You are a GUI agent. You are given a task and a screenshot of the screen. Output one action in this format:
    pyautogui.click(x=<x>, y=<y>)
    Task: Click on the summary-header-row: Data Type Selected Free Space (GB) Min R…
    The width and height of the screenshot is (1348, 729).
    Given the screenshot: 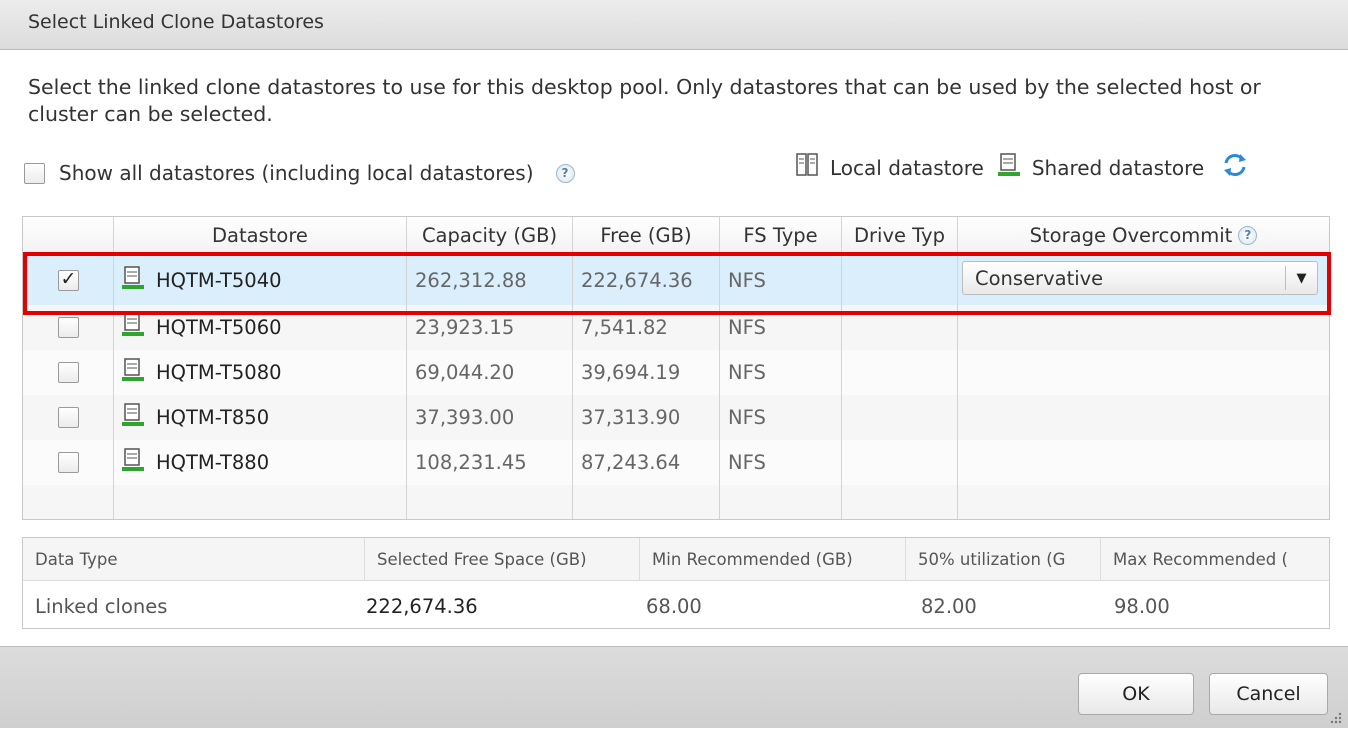 What is the action you would take?
    pyautogui.click(x=676, y=559)
    